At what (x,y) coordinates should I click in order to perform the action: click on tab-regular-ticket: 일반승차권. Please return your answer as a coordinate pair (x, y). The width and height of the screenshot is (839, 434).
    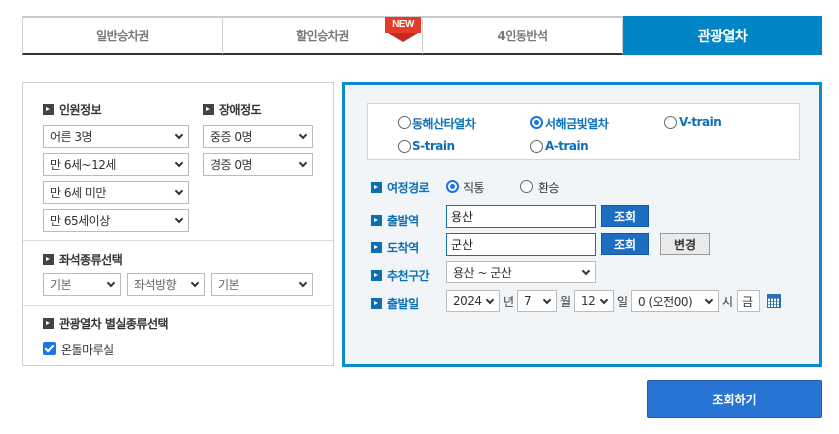
    Looking at the image, I should click on (122, 35).